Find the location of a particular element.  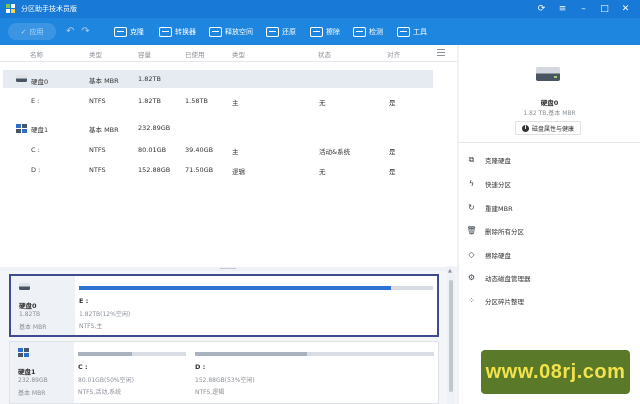

tools-icon is located at coordinates (403, 31).